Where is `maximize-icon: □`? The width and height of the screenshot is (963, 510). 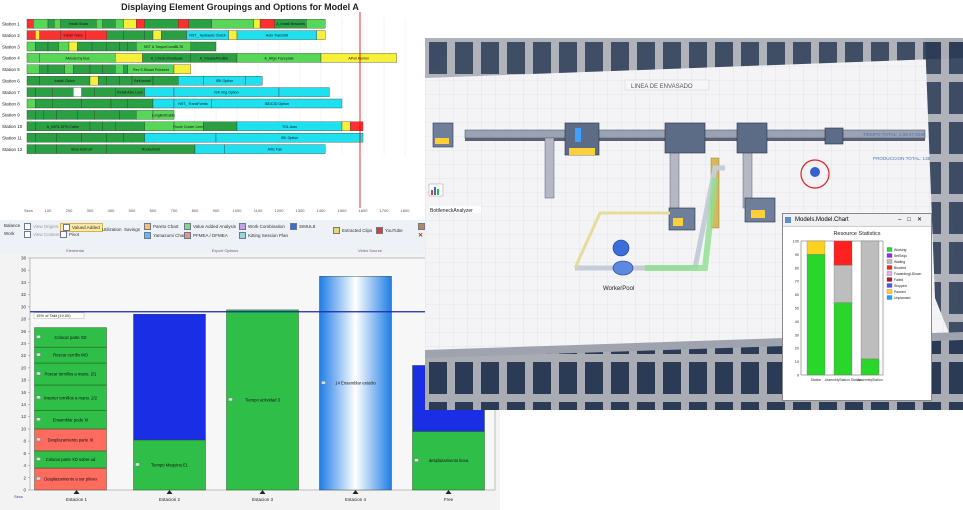
maximize-icon: □ is located at coordinates (912, 220).